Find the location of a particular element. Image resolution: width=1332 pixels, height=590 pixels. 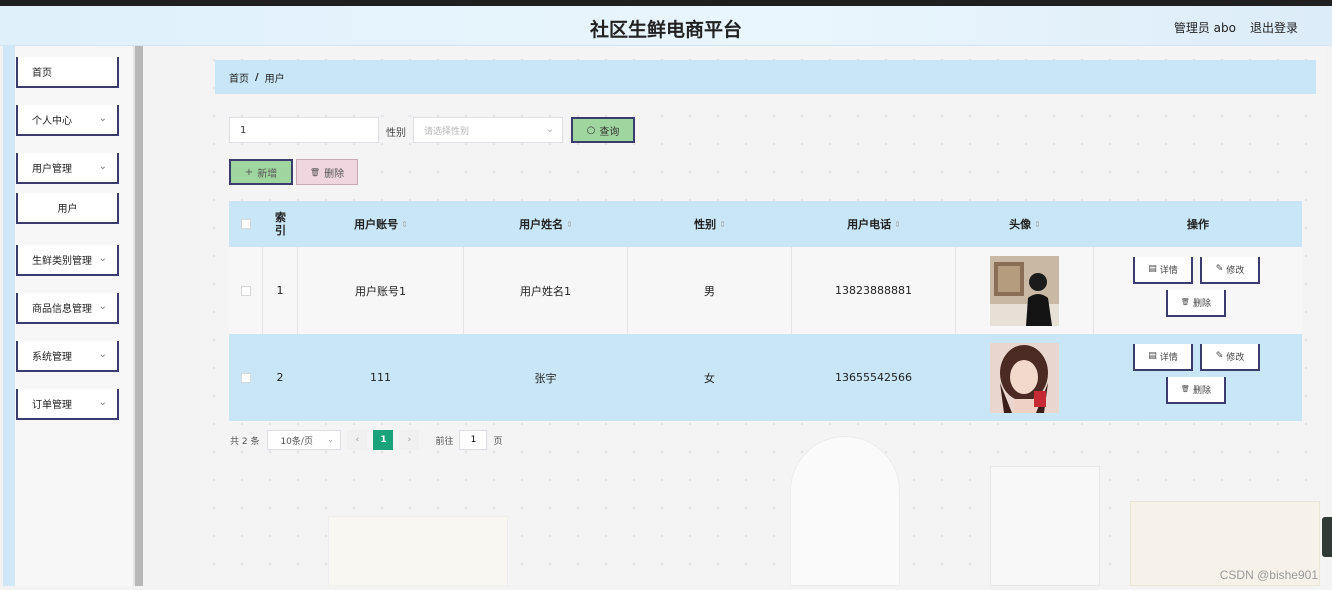

next-page-button: › is located at coordinates (409, 440).